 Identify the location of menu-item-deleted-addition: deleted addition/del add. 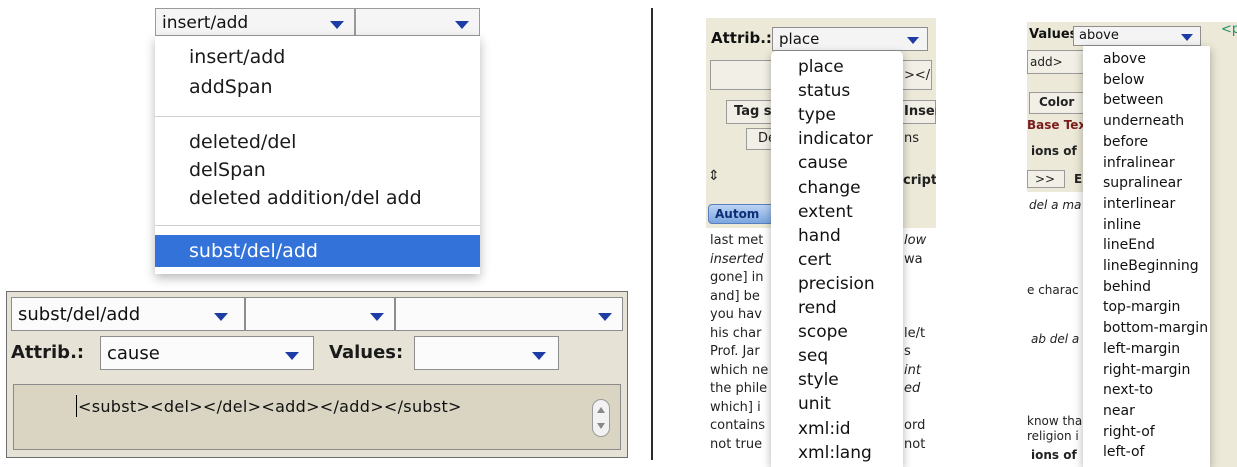
(305, 198).